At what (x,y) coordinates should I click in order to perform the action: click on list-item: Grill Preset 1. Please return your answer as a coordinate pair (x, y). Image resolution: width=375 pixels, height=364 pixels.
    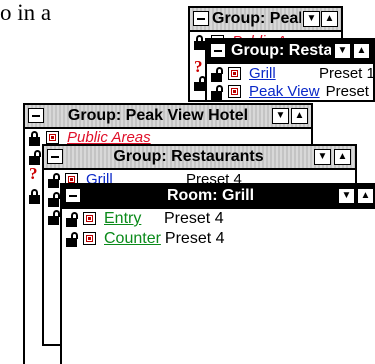
    Looking at the image, I should click on (293, 74).